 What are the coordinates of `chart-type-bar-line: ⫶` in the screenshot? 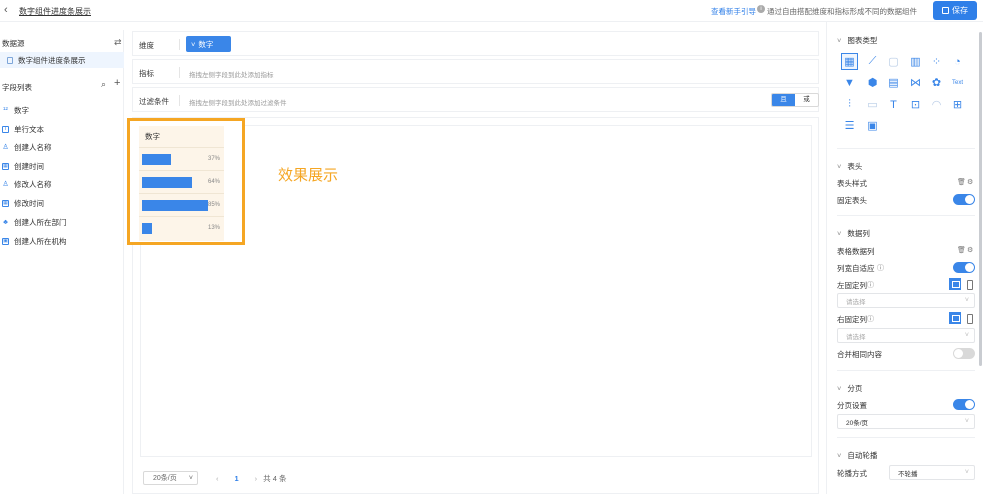 It's located at (849, 104).